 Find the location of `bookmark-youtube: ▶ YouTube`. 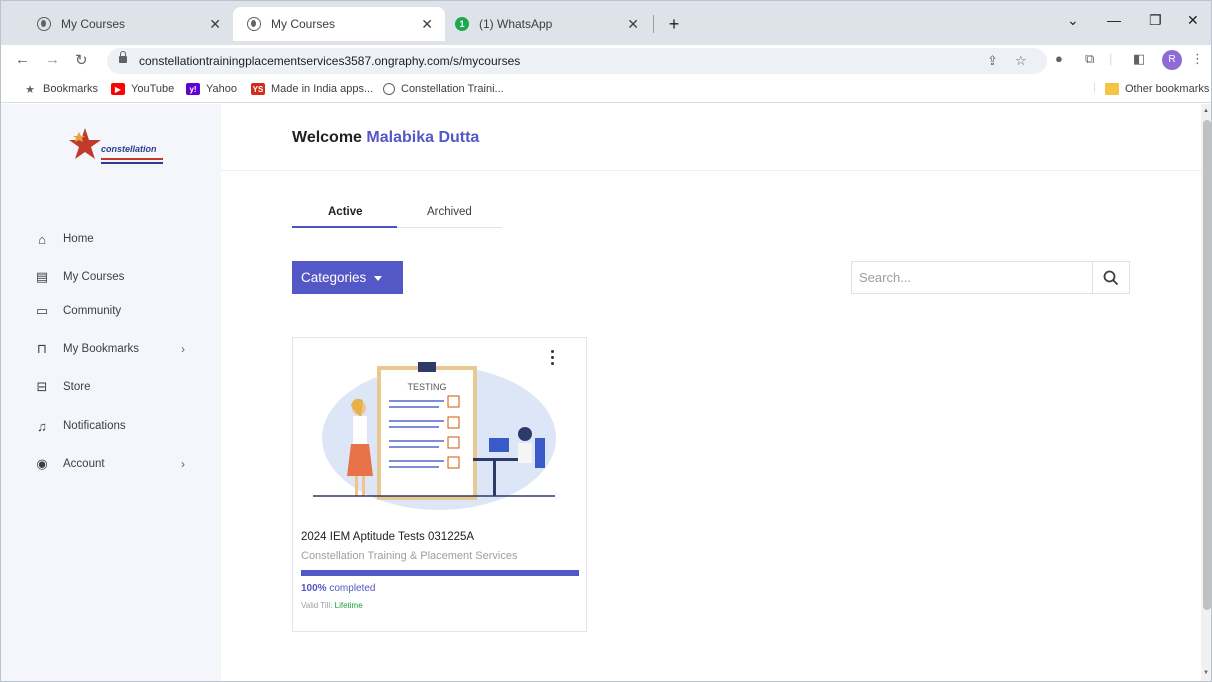

bookmark-youtube: ▶ YouTube is located at coordinates (142, 89).